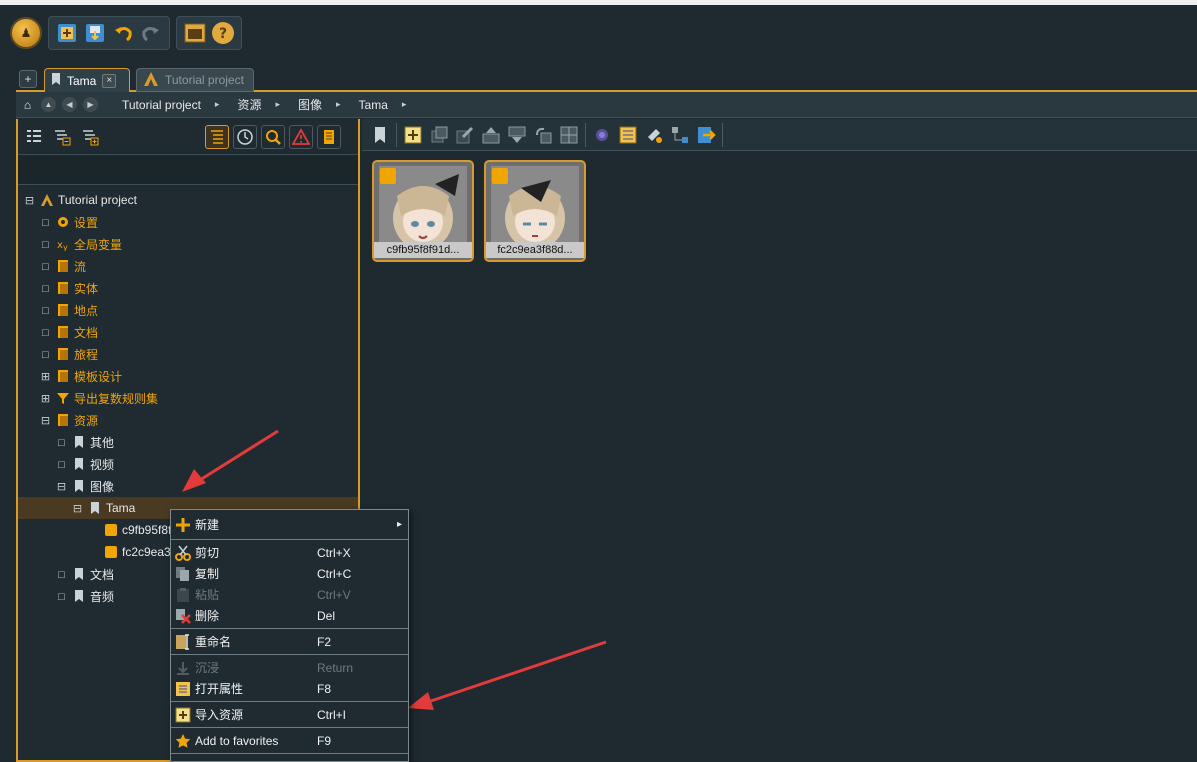 The image size is (1197, 762). What do you see at coordinates (301, 136) in the screenshot?
I see `warning-icon` at bounding box center [301, 136].